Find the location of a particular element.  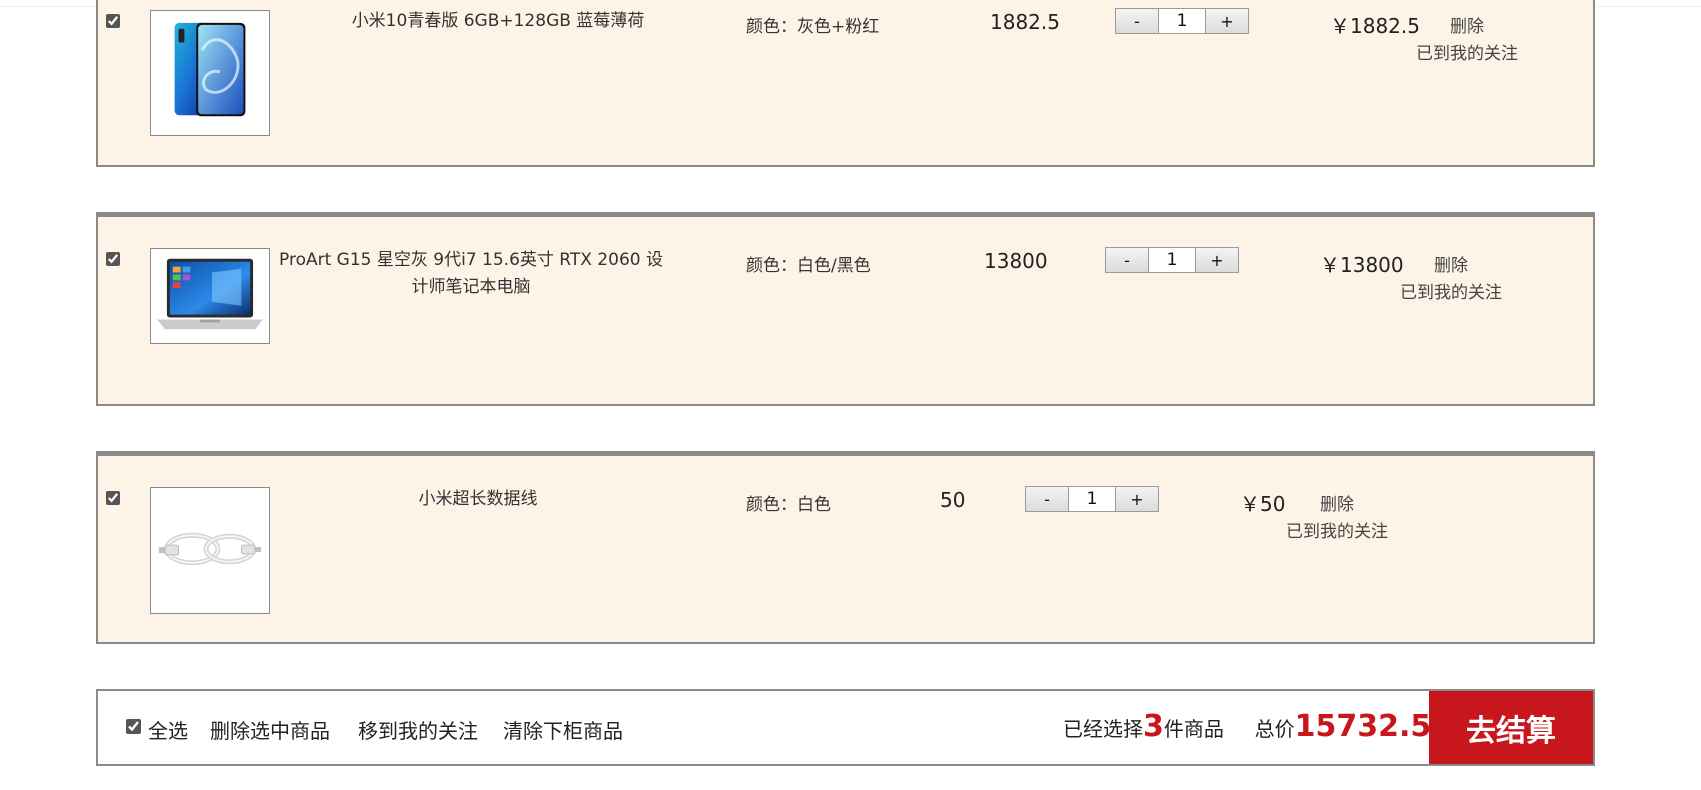

selected-prefix: 已经选择 is located at coordinates (1103, 729).